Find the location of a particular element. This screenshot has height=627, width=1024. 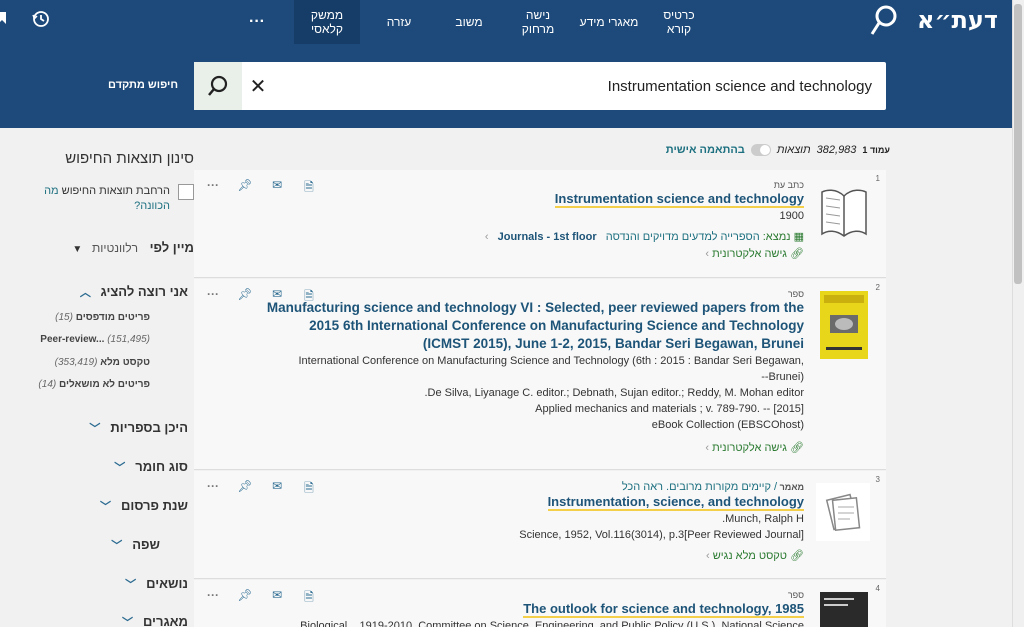

facet-item: פריטים מודפסים (15) is located at coordinates (102, 317).